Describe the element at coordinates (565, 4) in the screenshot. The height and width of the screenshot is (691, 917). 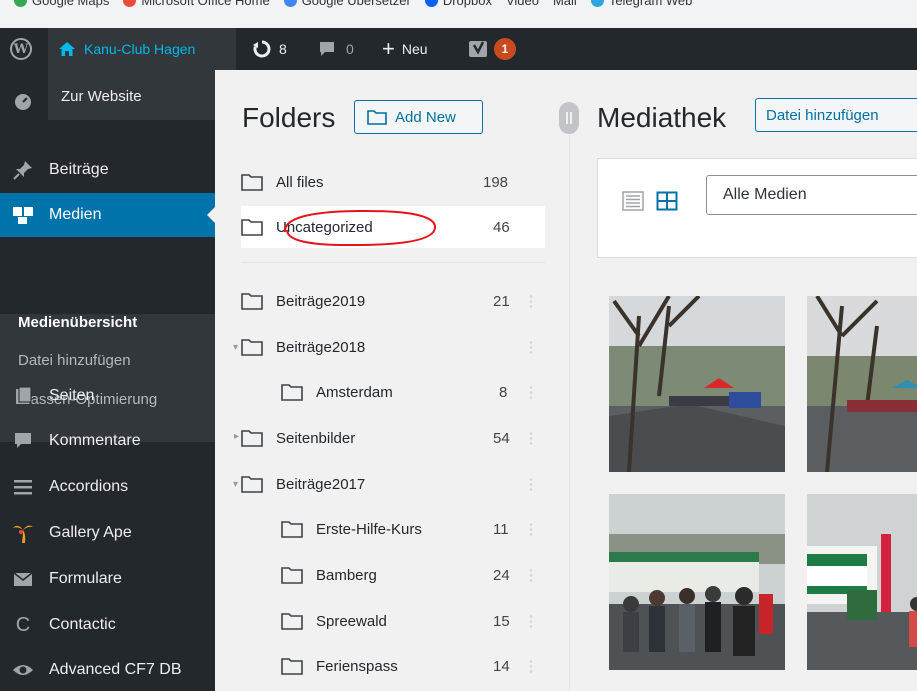
I see `bookmark-mail: Mail` at that location.